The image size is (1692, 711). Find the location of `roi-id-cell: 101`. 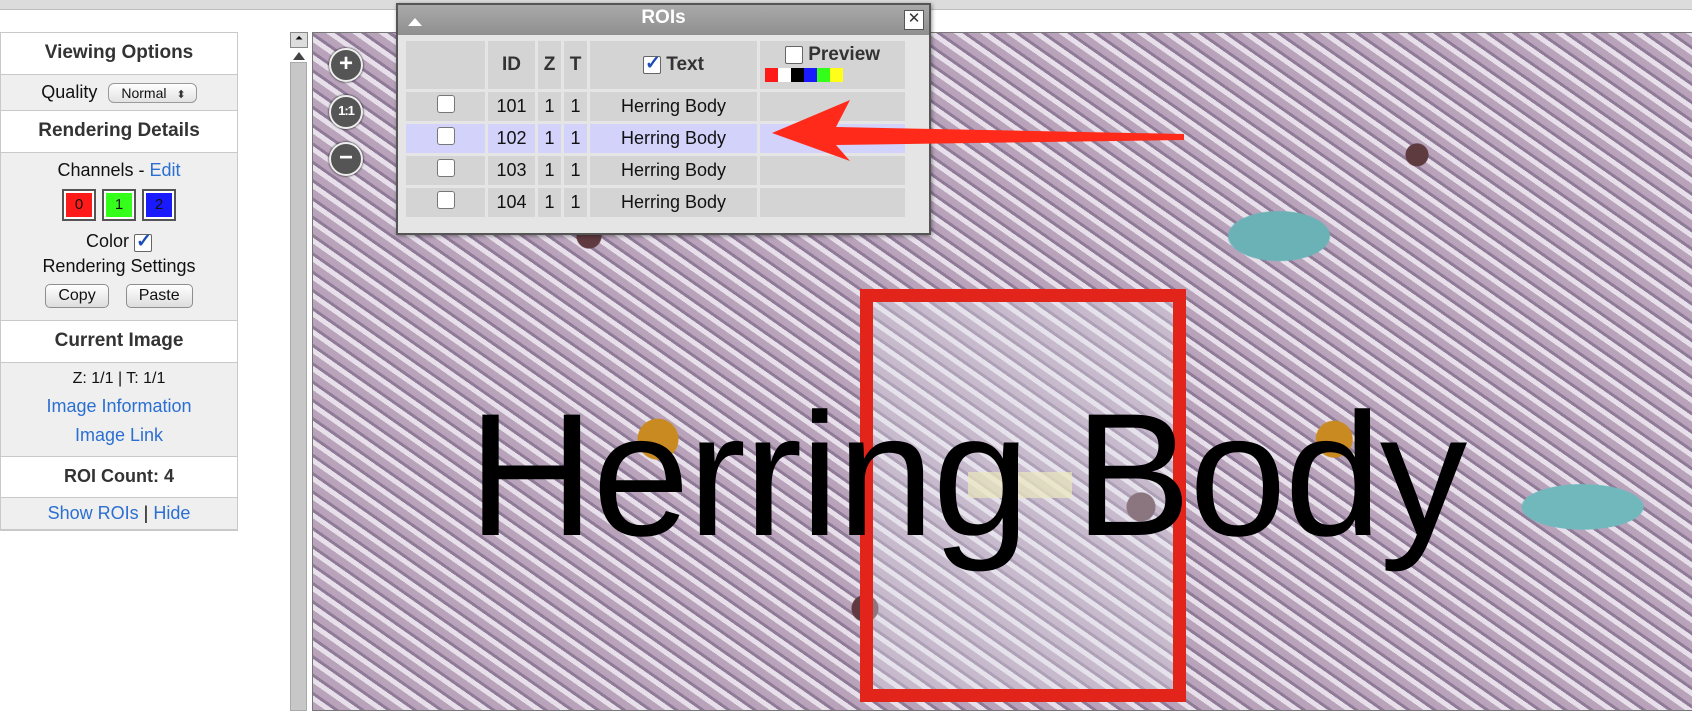

roi-id-cell: 101 is located at coordinates (511, 106).